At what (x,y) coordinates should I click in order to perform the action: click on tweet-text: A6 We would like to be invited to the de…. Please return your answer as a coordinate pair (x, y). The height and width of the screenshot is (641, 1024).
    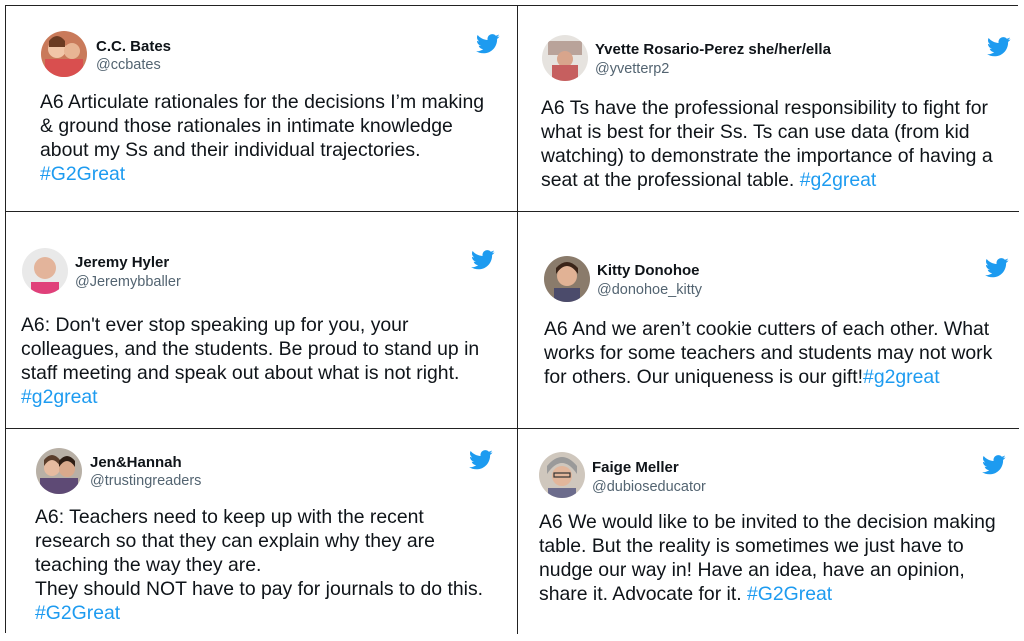
    Looking at the image, I should click on (767, 558).